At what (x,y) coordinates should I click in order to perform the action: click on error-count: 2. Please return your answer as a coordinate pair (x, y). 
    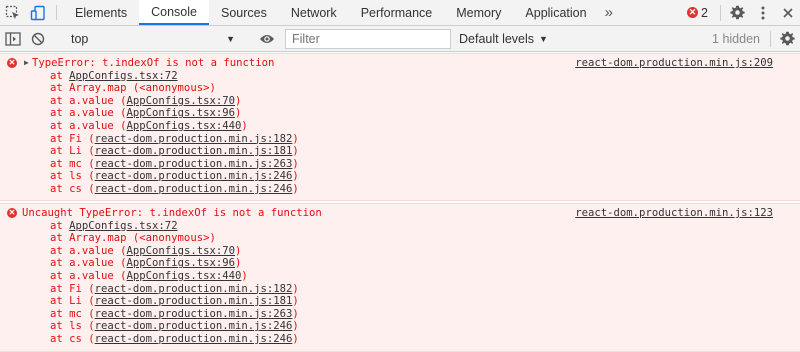
    Looking at the image, I should click on (704, 12).